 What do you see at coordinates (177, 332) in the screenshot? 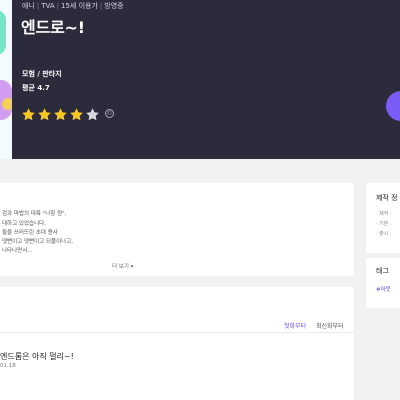
I see `divider` at bounding box center [177, 332].